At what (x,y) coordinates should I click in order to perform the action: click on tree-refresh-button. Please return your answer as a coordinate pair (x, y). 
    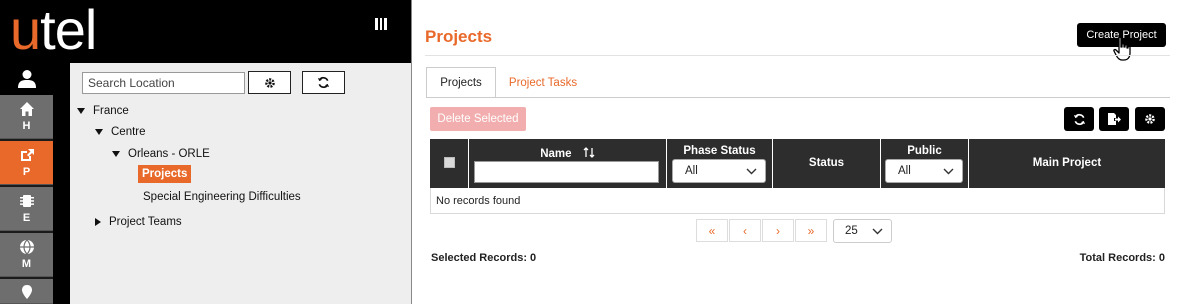
    Looking at the image, I should click on (323, 82).